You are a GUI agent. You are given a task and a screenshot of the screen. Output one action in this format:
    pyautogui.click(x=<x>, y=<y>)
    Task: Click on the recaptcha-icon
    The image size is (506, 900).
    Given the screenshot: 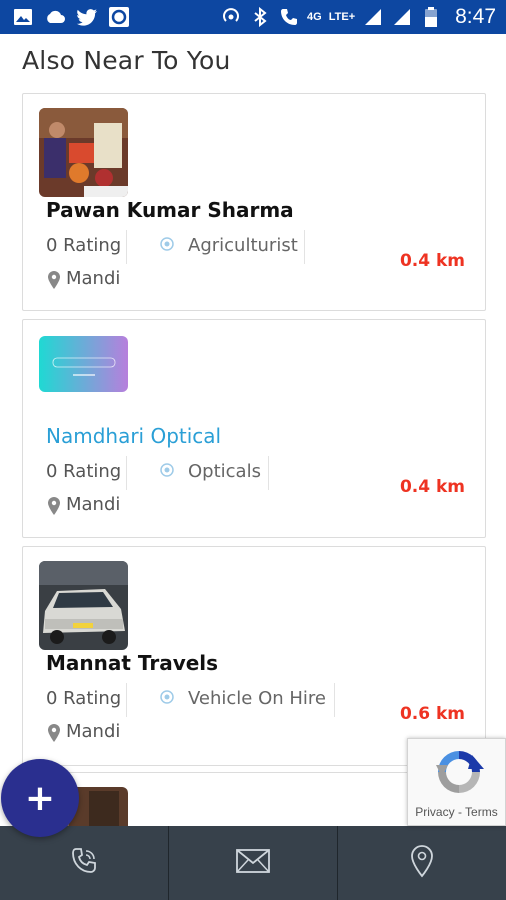 What is the action you would take?
    pyautogui.click(x=459, y=772)
    